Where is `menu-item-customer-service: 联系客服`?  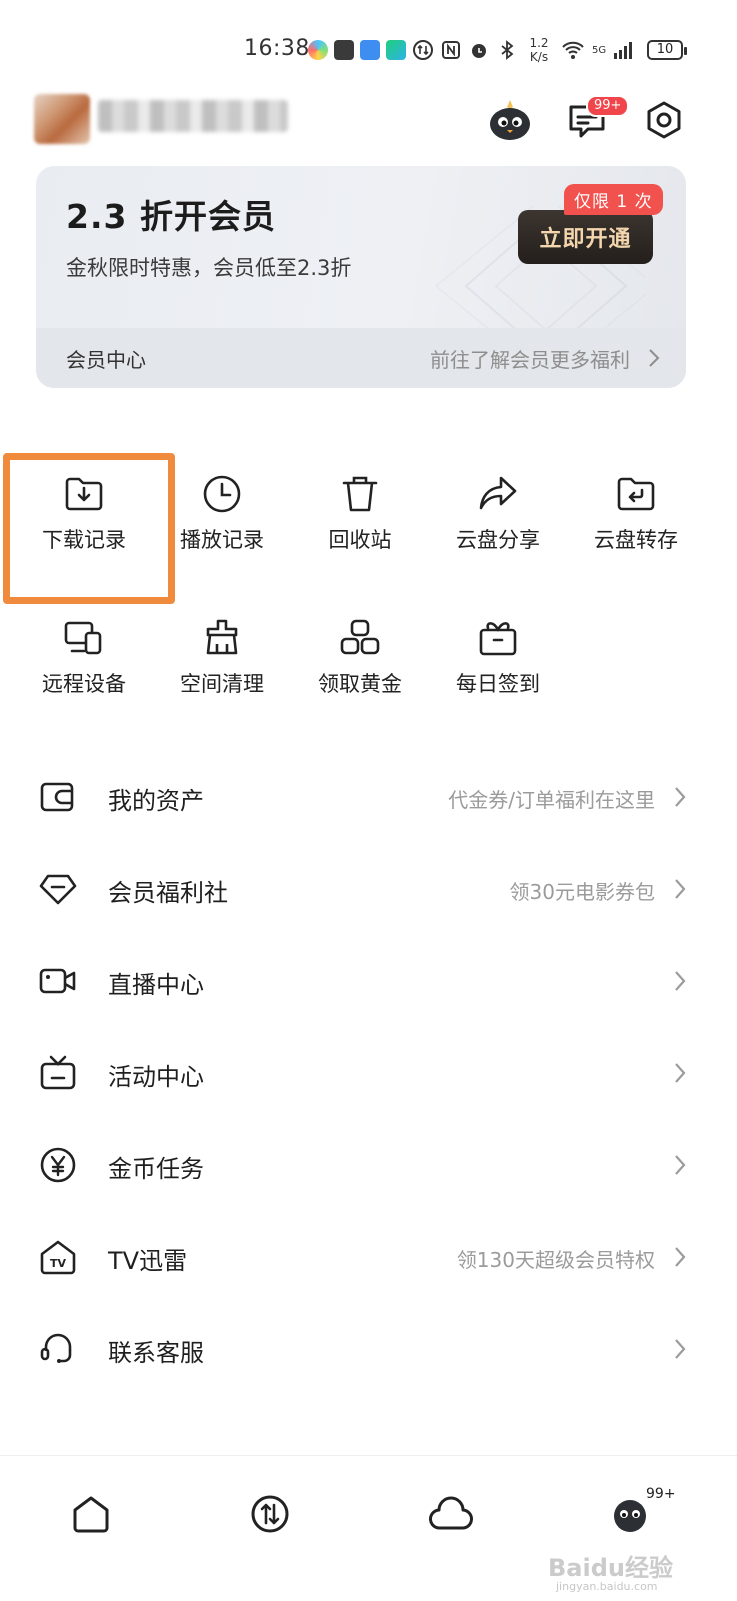 menu-item-customer-service: 联系客服 is located at coordinates (368, 1349).